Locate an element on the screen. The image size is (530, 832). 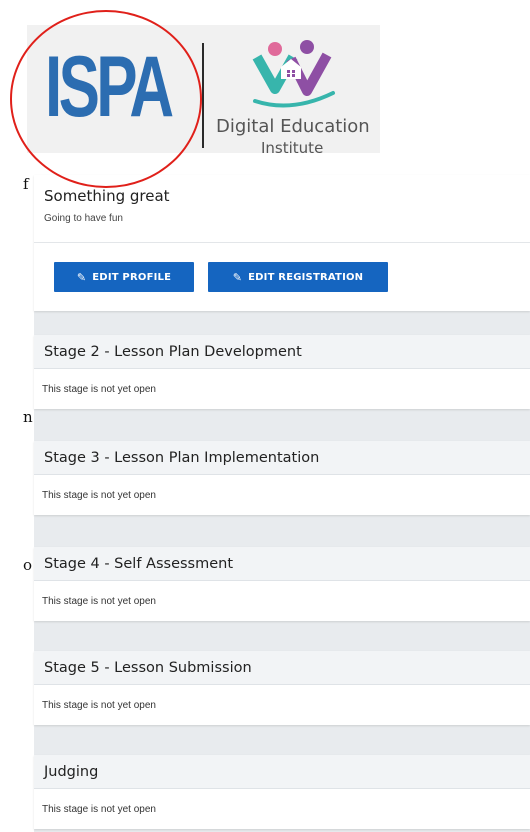
profile-subtitle: Going to have fun is located at coordinates (83, 218).